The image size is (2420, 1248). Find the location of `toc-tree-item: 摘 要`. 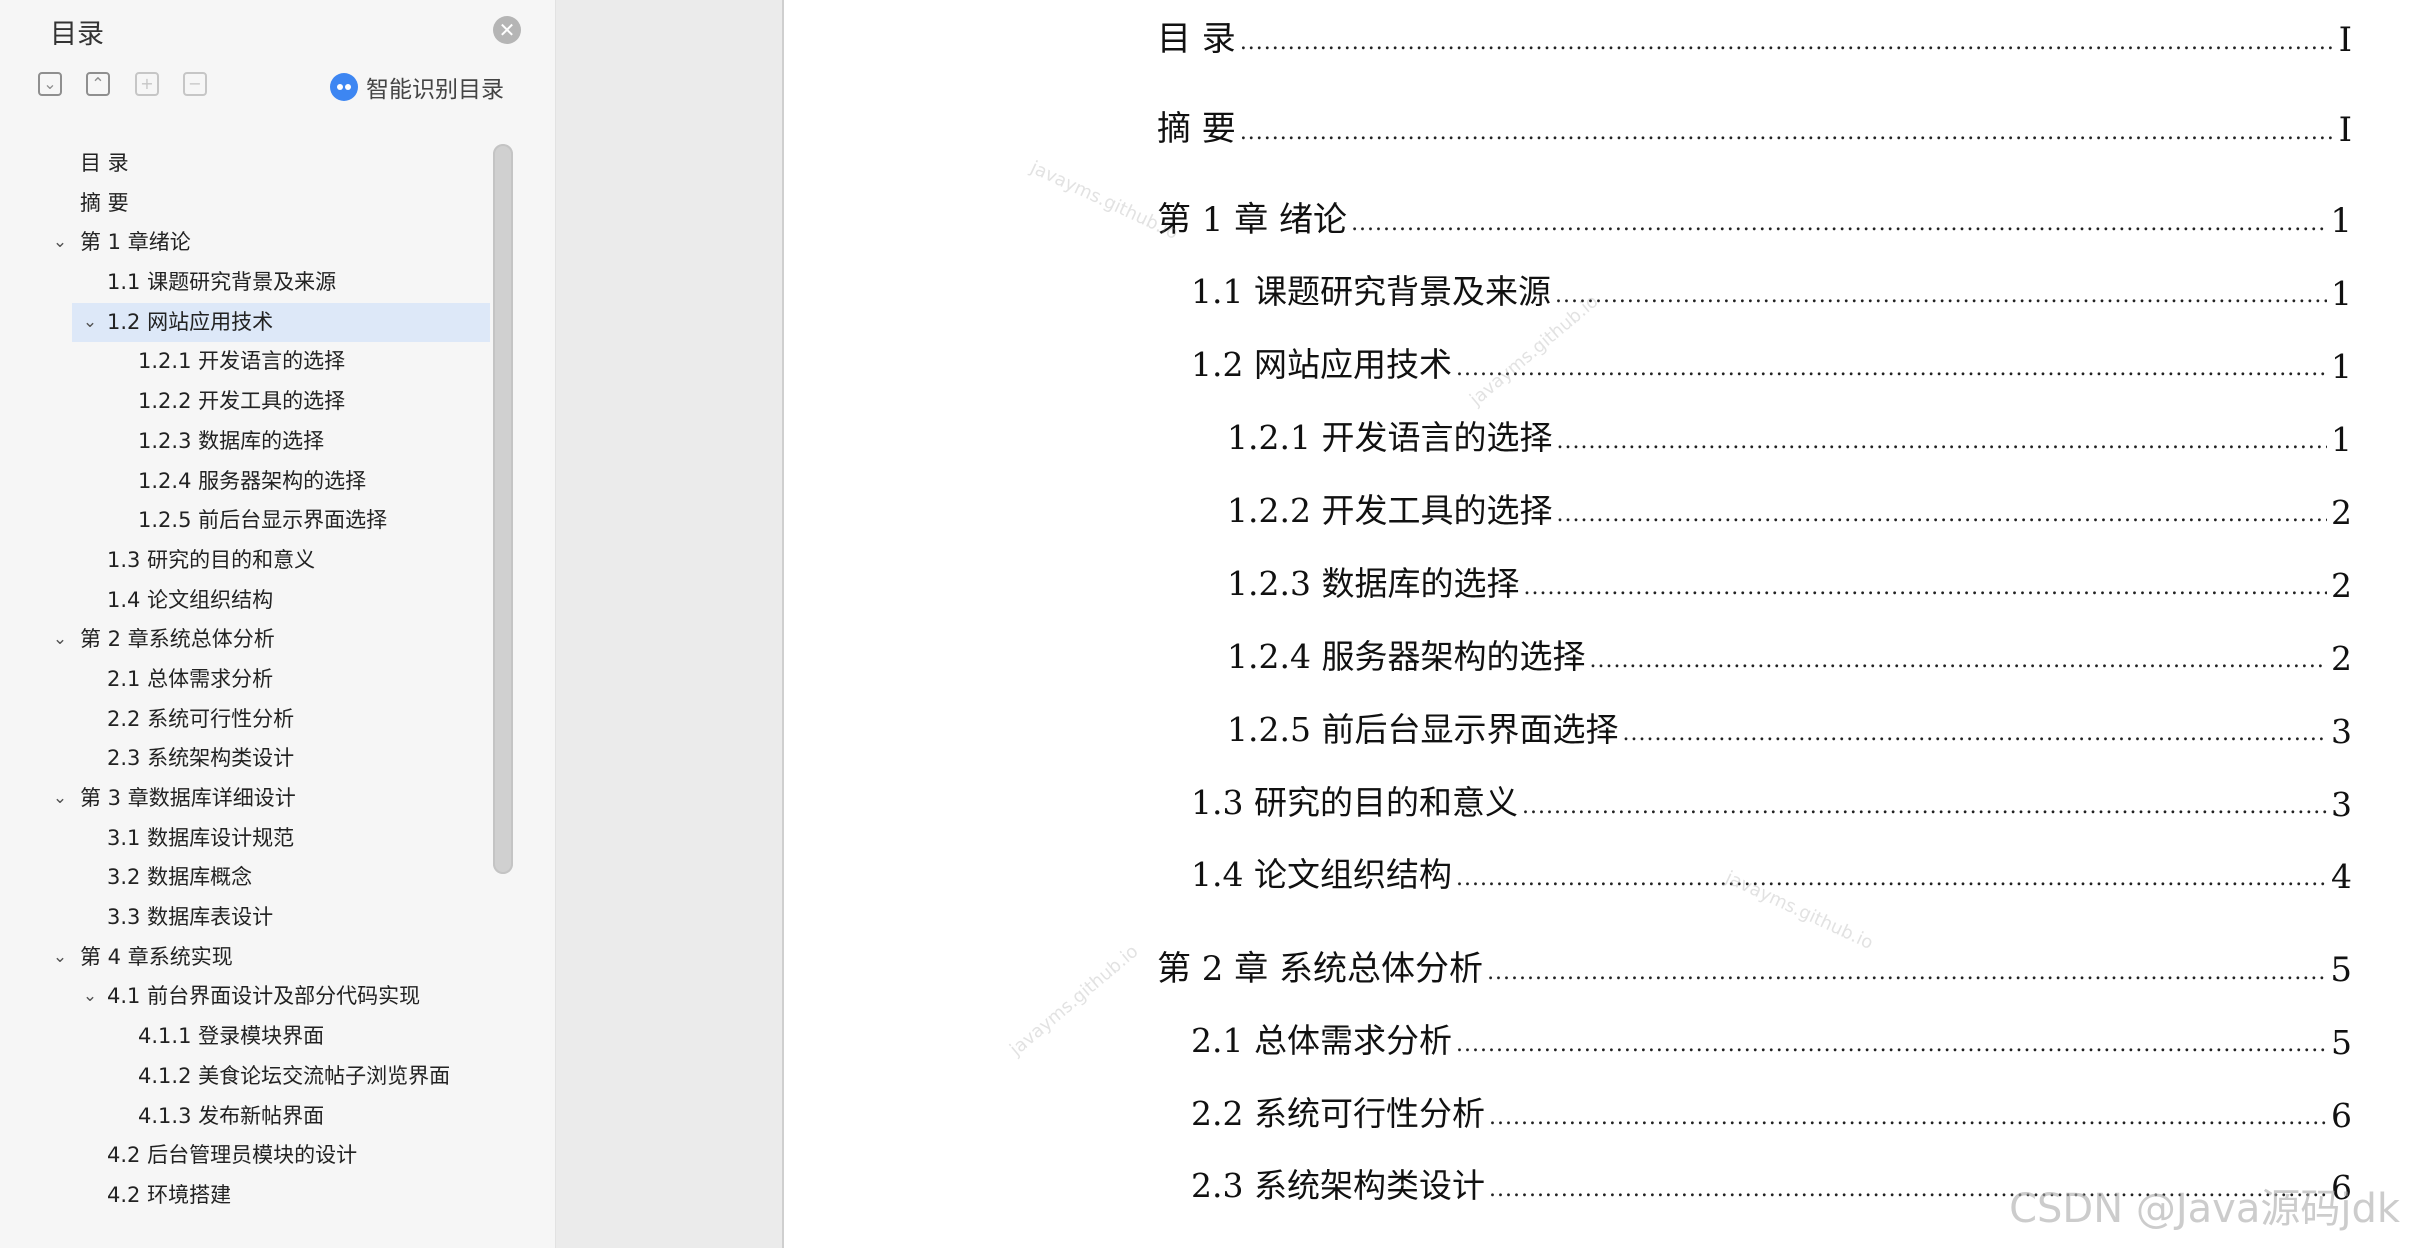

toc-tree-item: 摘 要 is located at coordinates (250, 204).